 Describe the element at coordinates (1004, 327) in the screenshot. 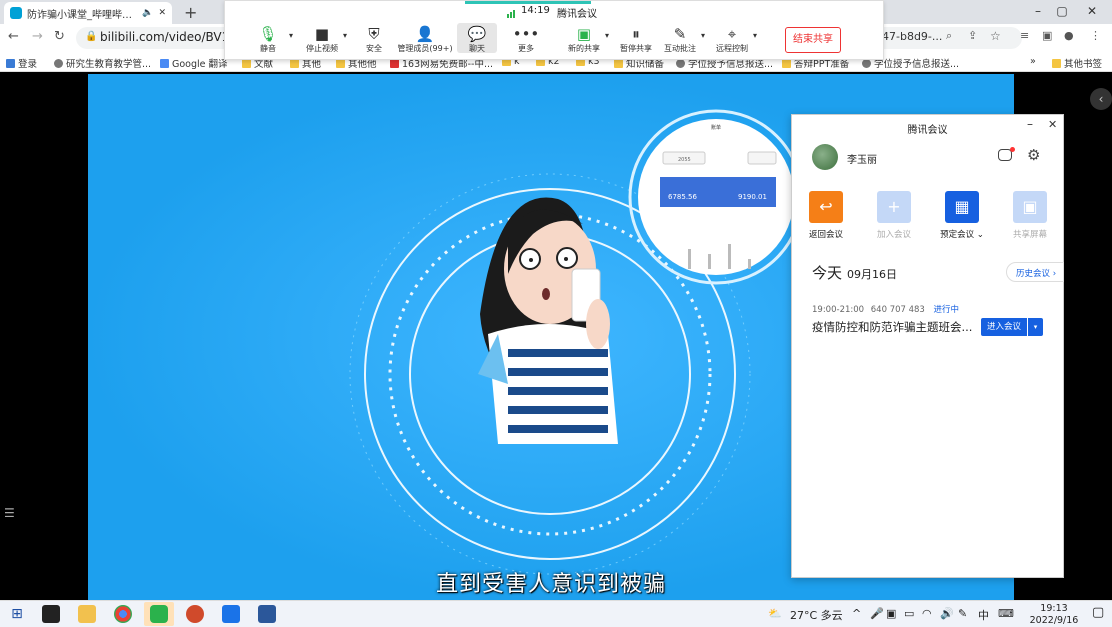

I see `enter-meeting-button: 进入会议` at that location.